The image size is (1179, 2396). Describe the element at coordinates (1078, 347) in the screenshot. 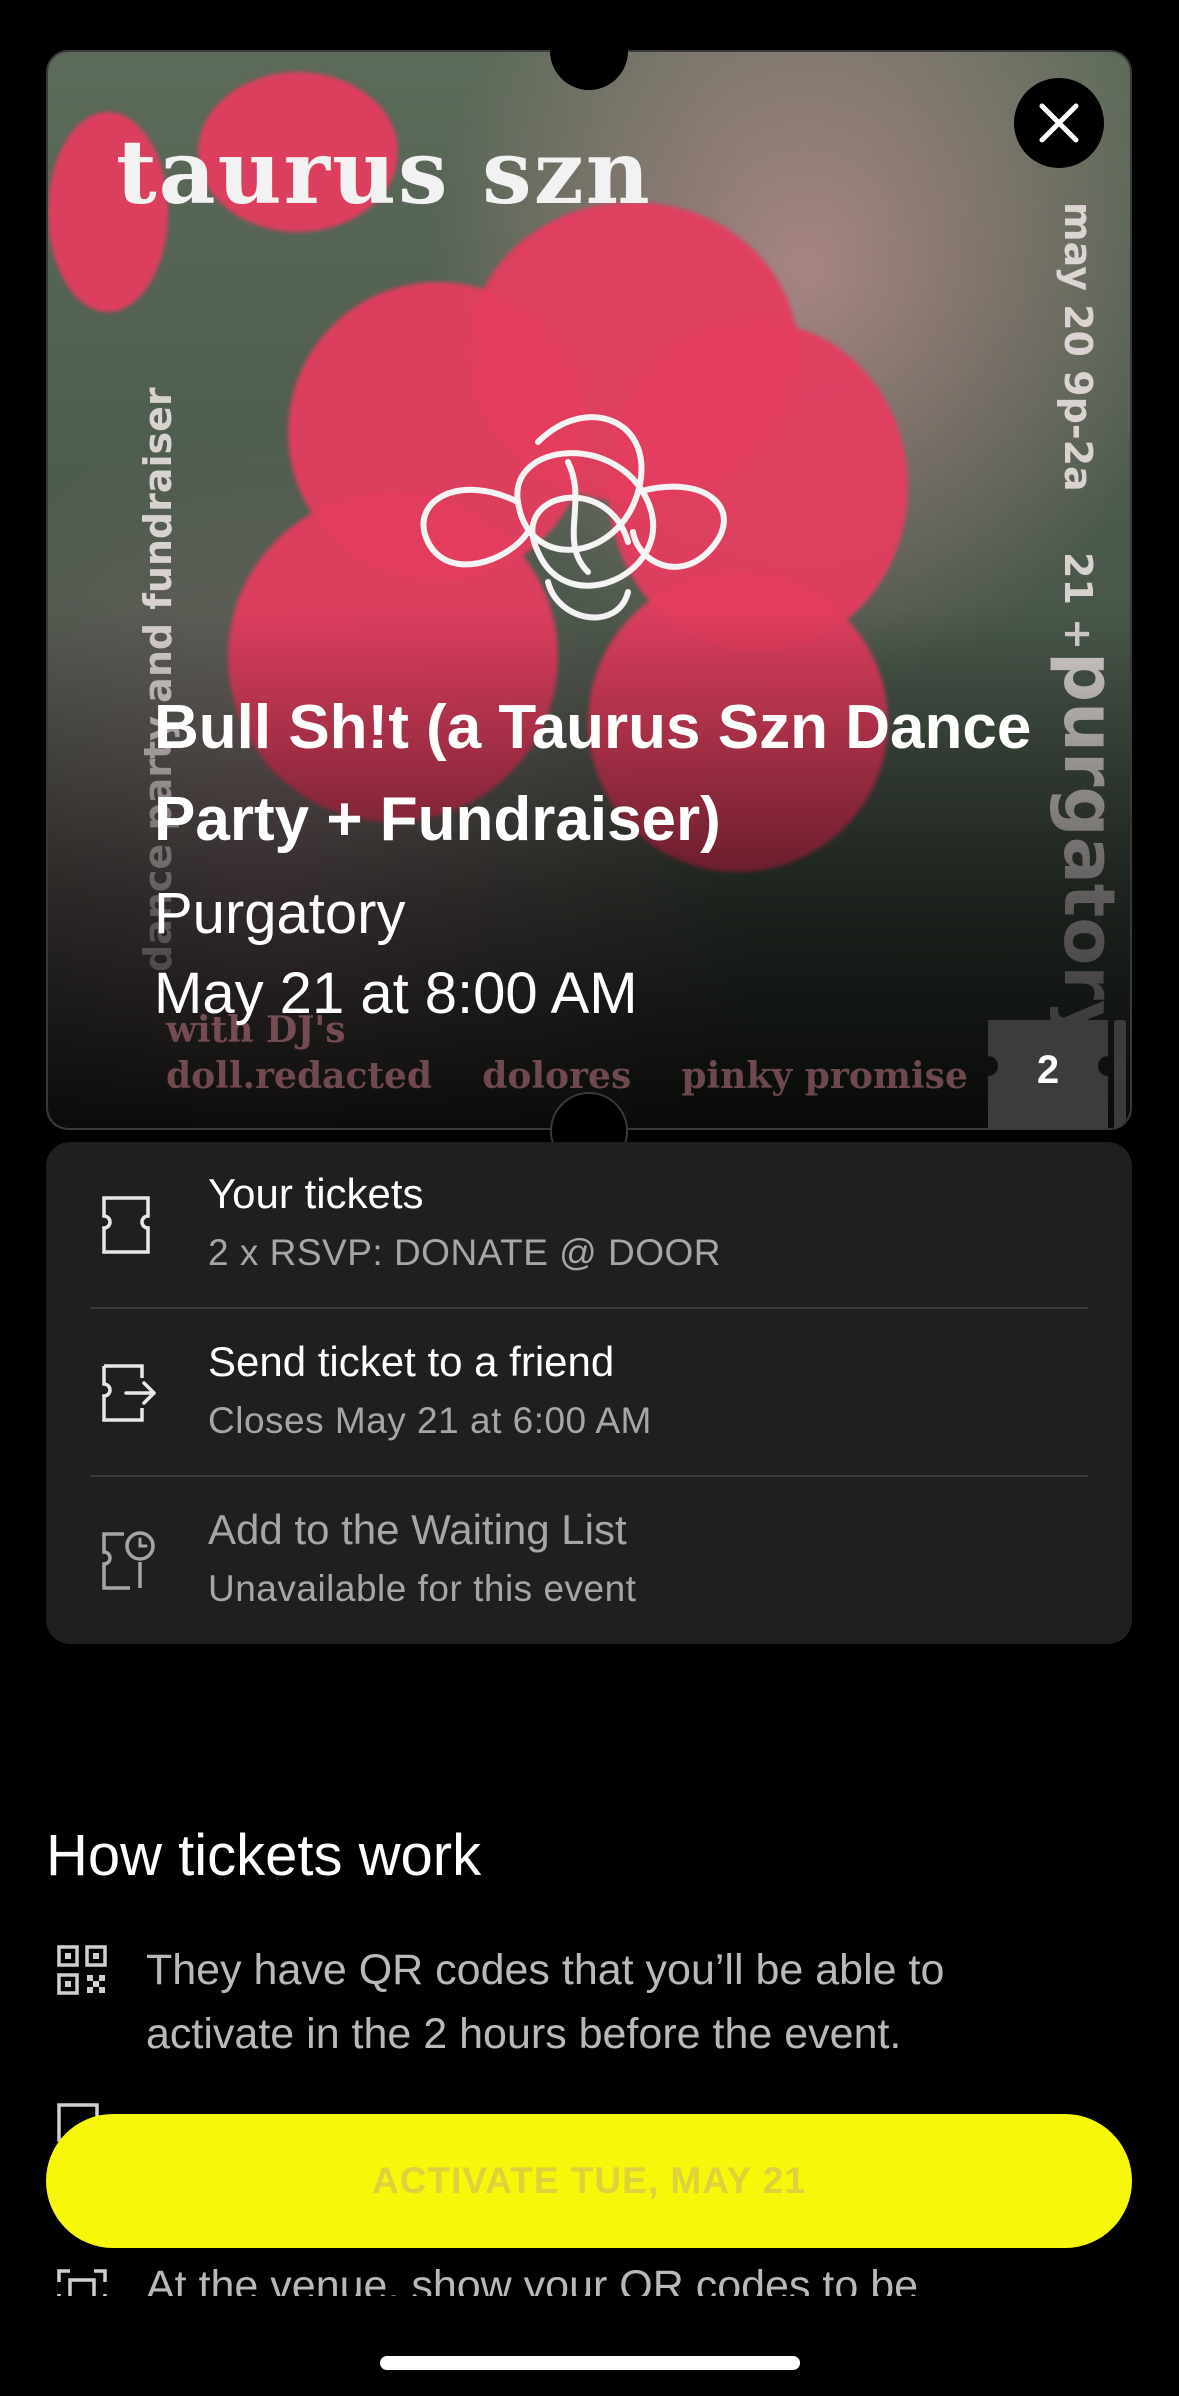

I see `poster-date-text: may 20 9p-2a` at that location.